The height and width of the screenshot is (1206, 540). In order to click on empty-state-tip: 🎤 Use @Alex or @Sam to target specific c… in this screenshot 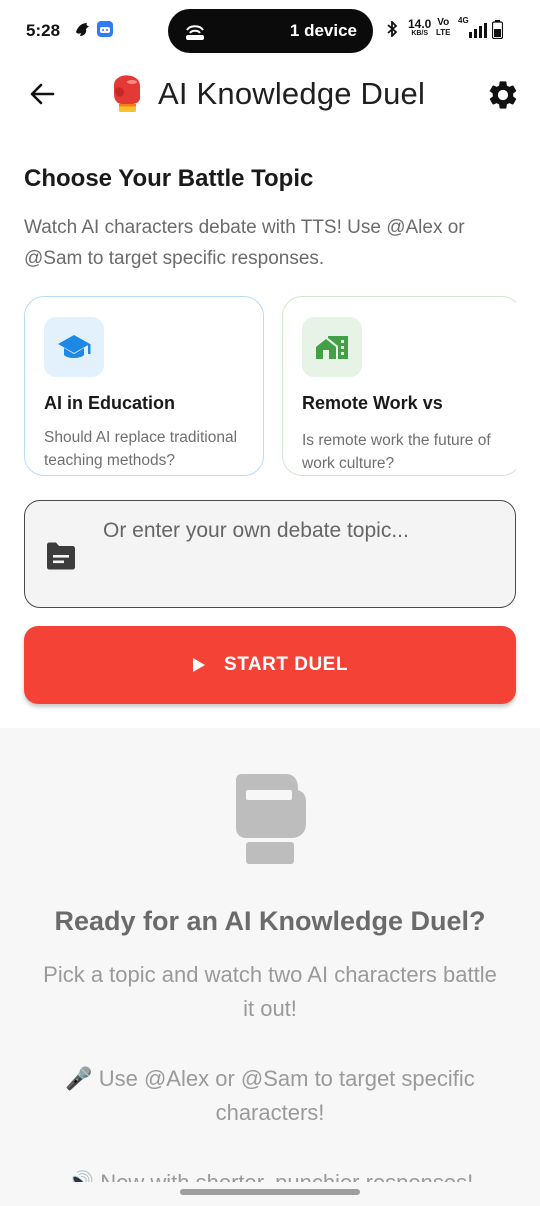, I will do `click(270, 1095)`.